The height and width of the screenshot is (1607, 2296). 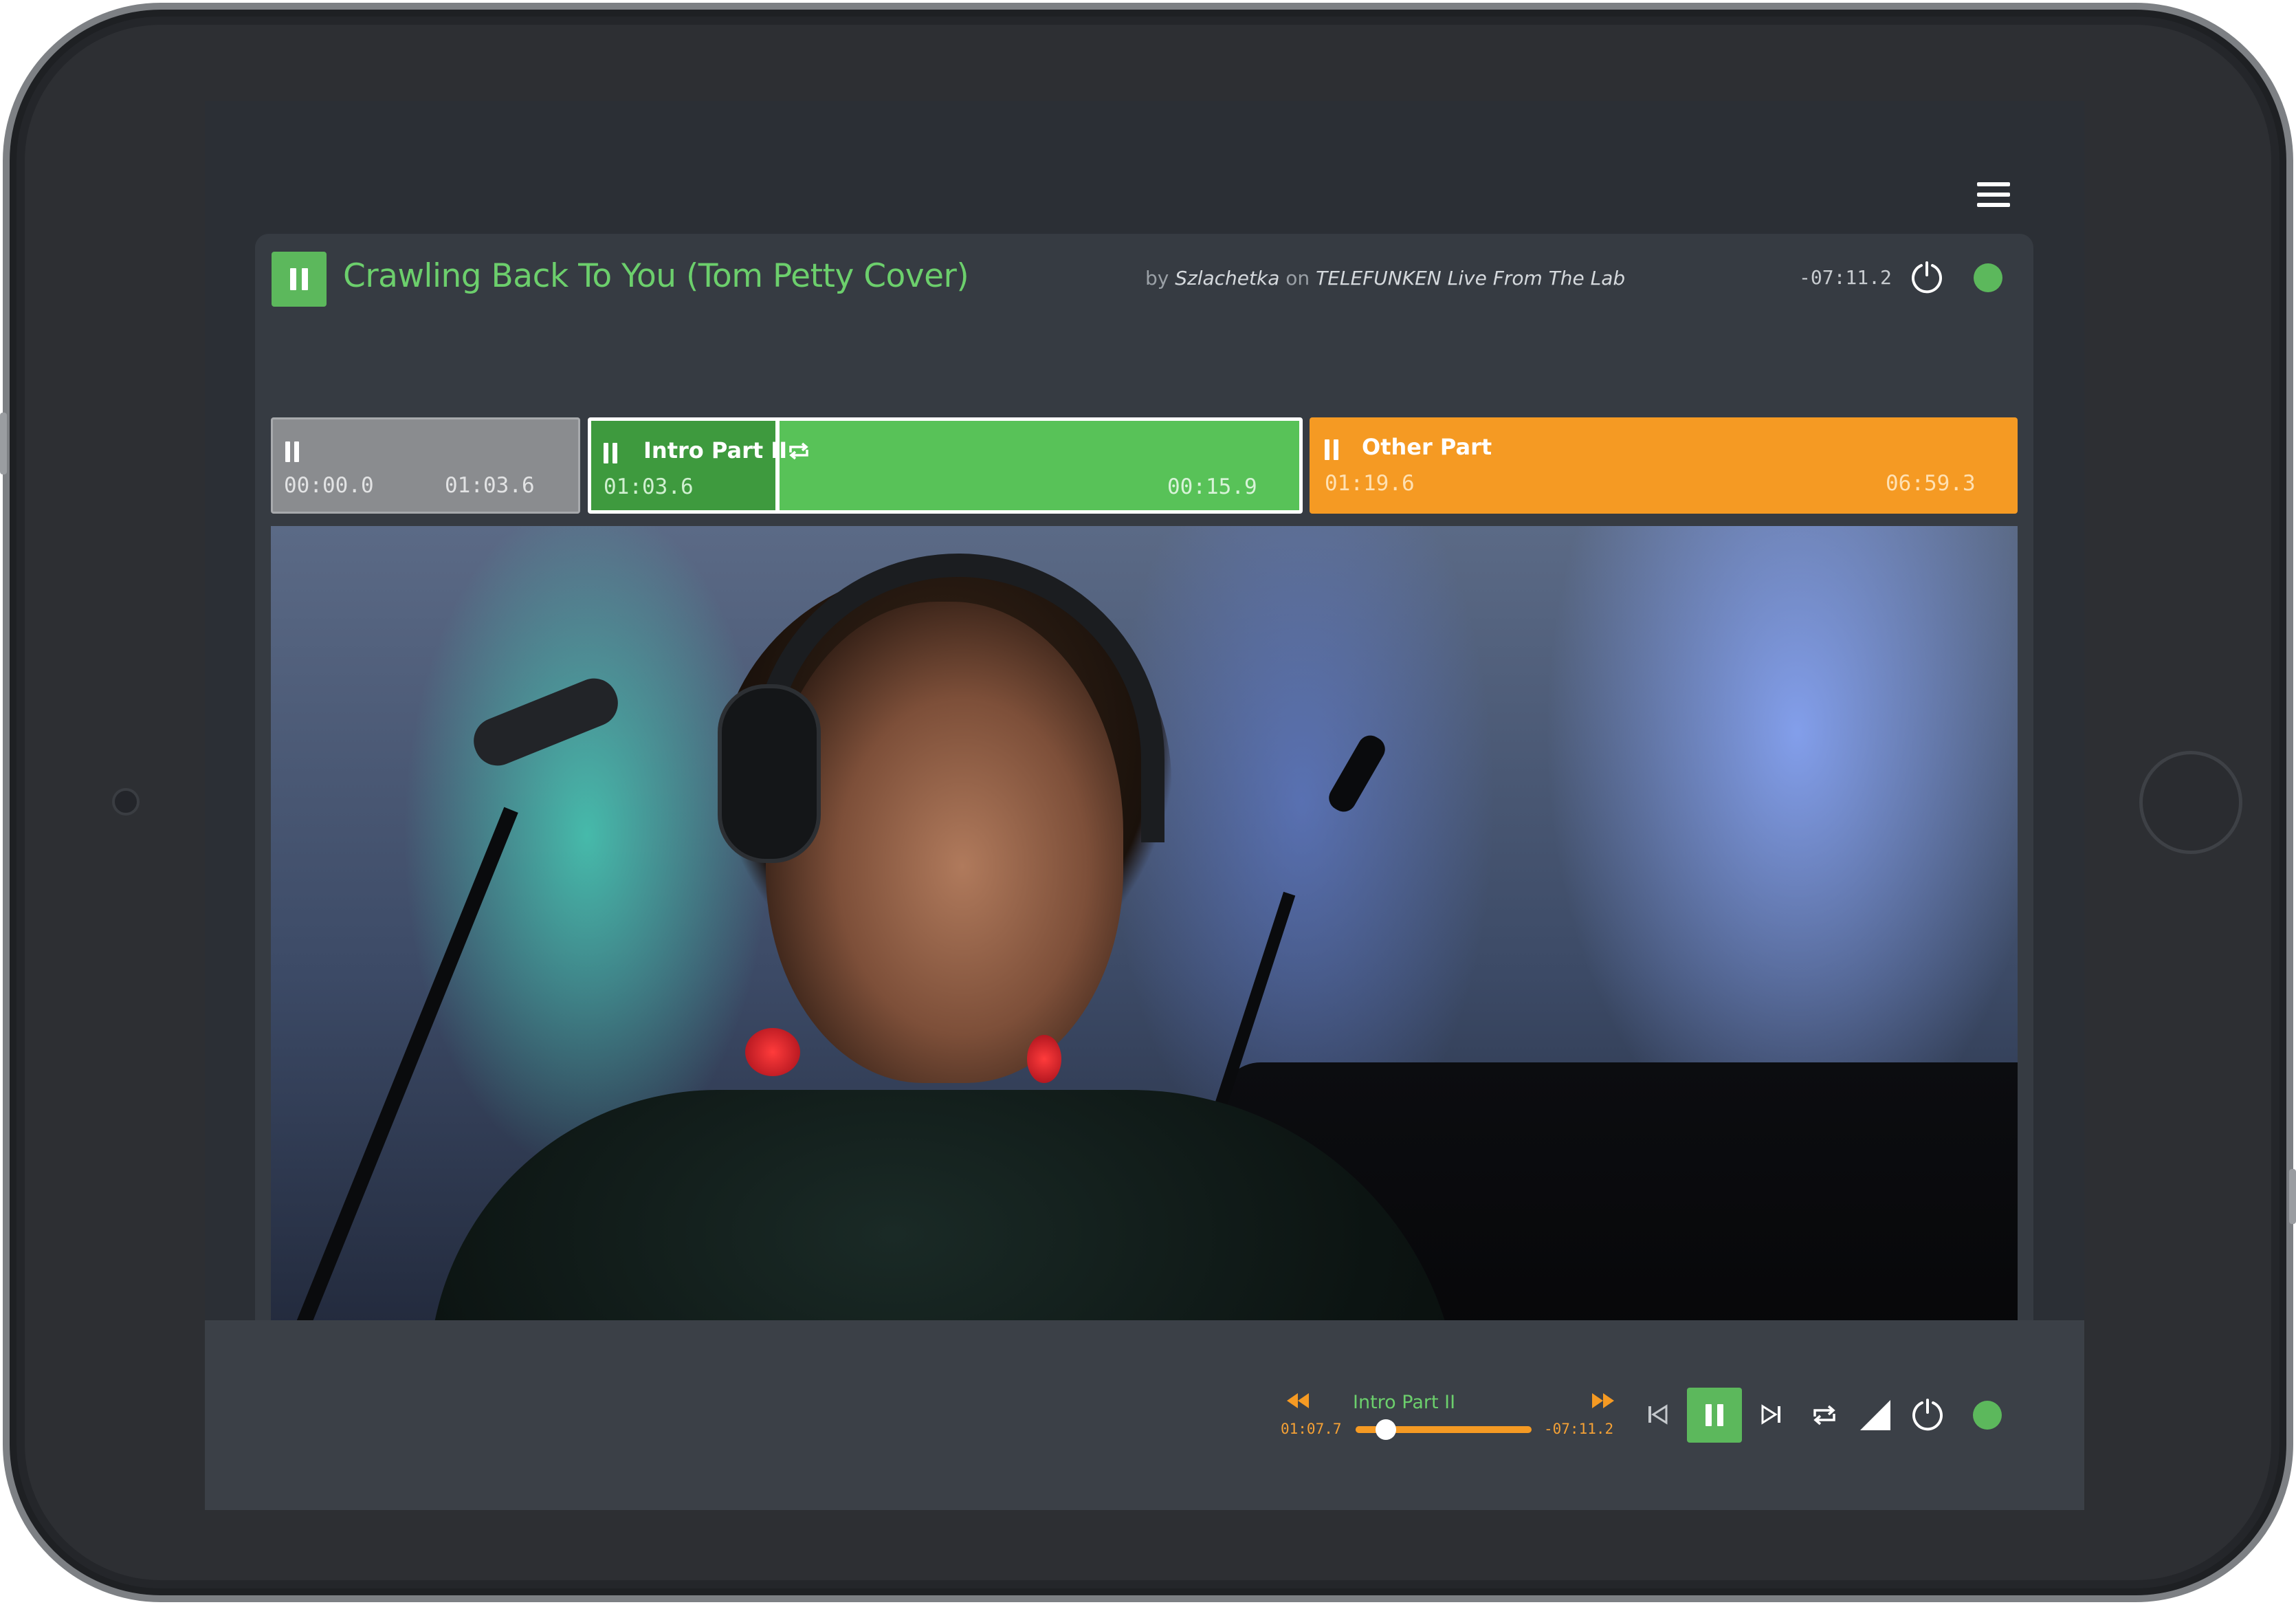 I want to click on progress-slider, so click(x=1444, y=1429).